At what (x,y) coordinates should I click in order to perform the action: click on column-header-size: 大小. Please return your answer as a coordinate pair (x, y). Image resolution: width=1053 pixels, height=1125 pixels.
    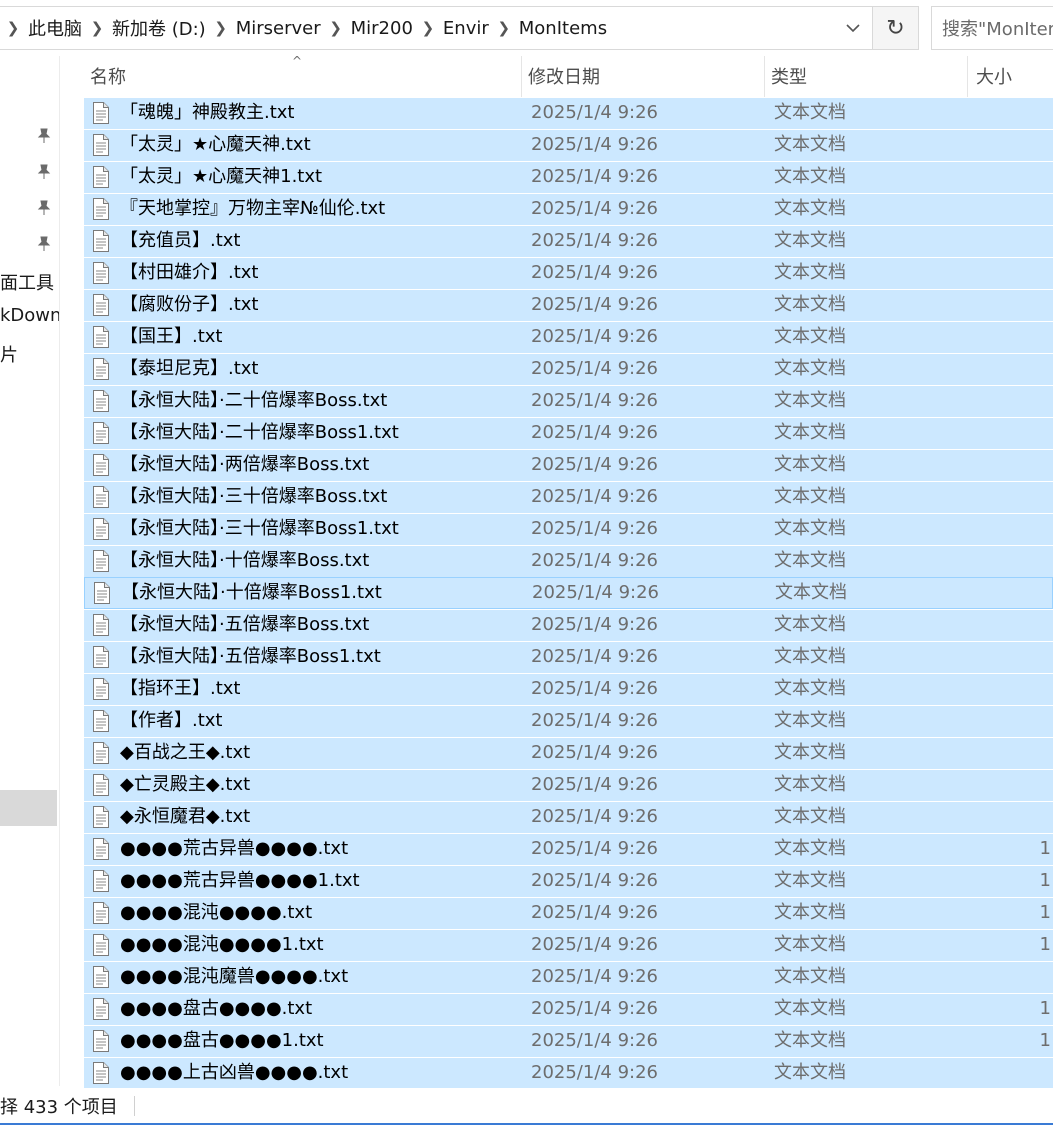
    Looking at the image, I should click on (1010, 77).